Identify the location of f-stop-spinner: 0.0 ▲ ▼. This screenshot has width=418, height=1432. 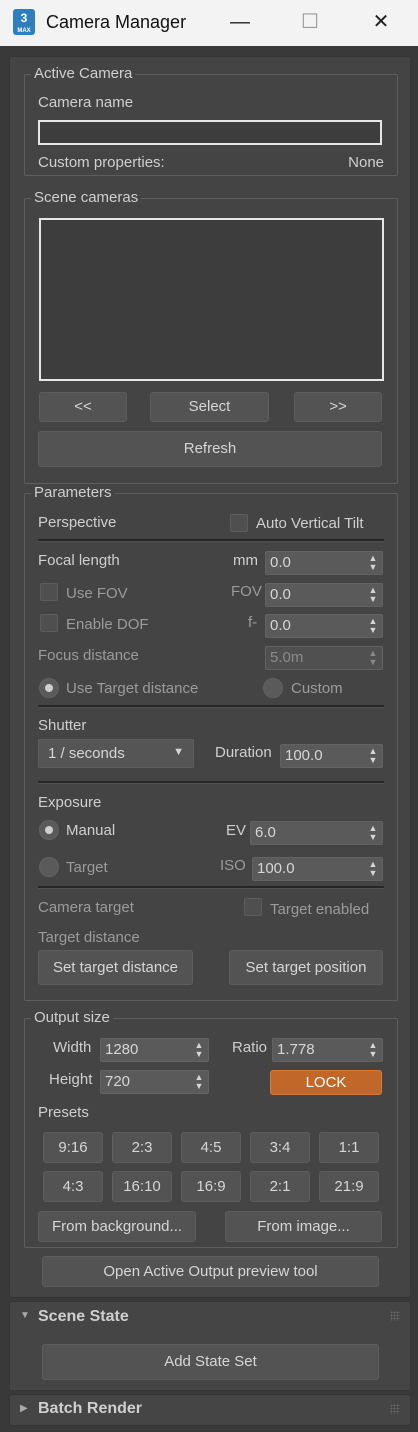
(324, 626).